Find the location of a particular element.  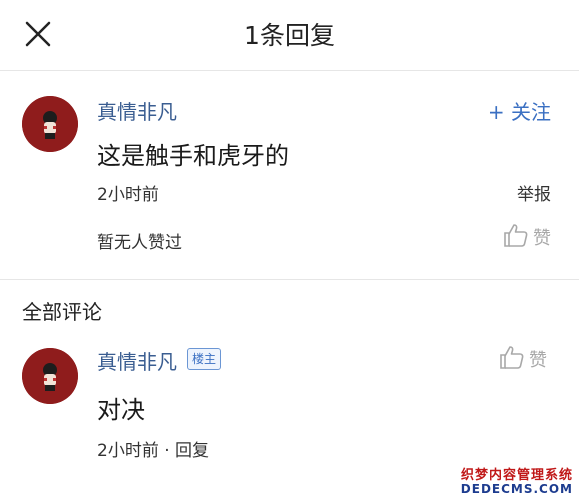

username: 真情非凡 is located at coordinates (137, 110).